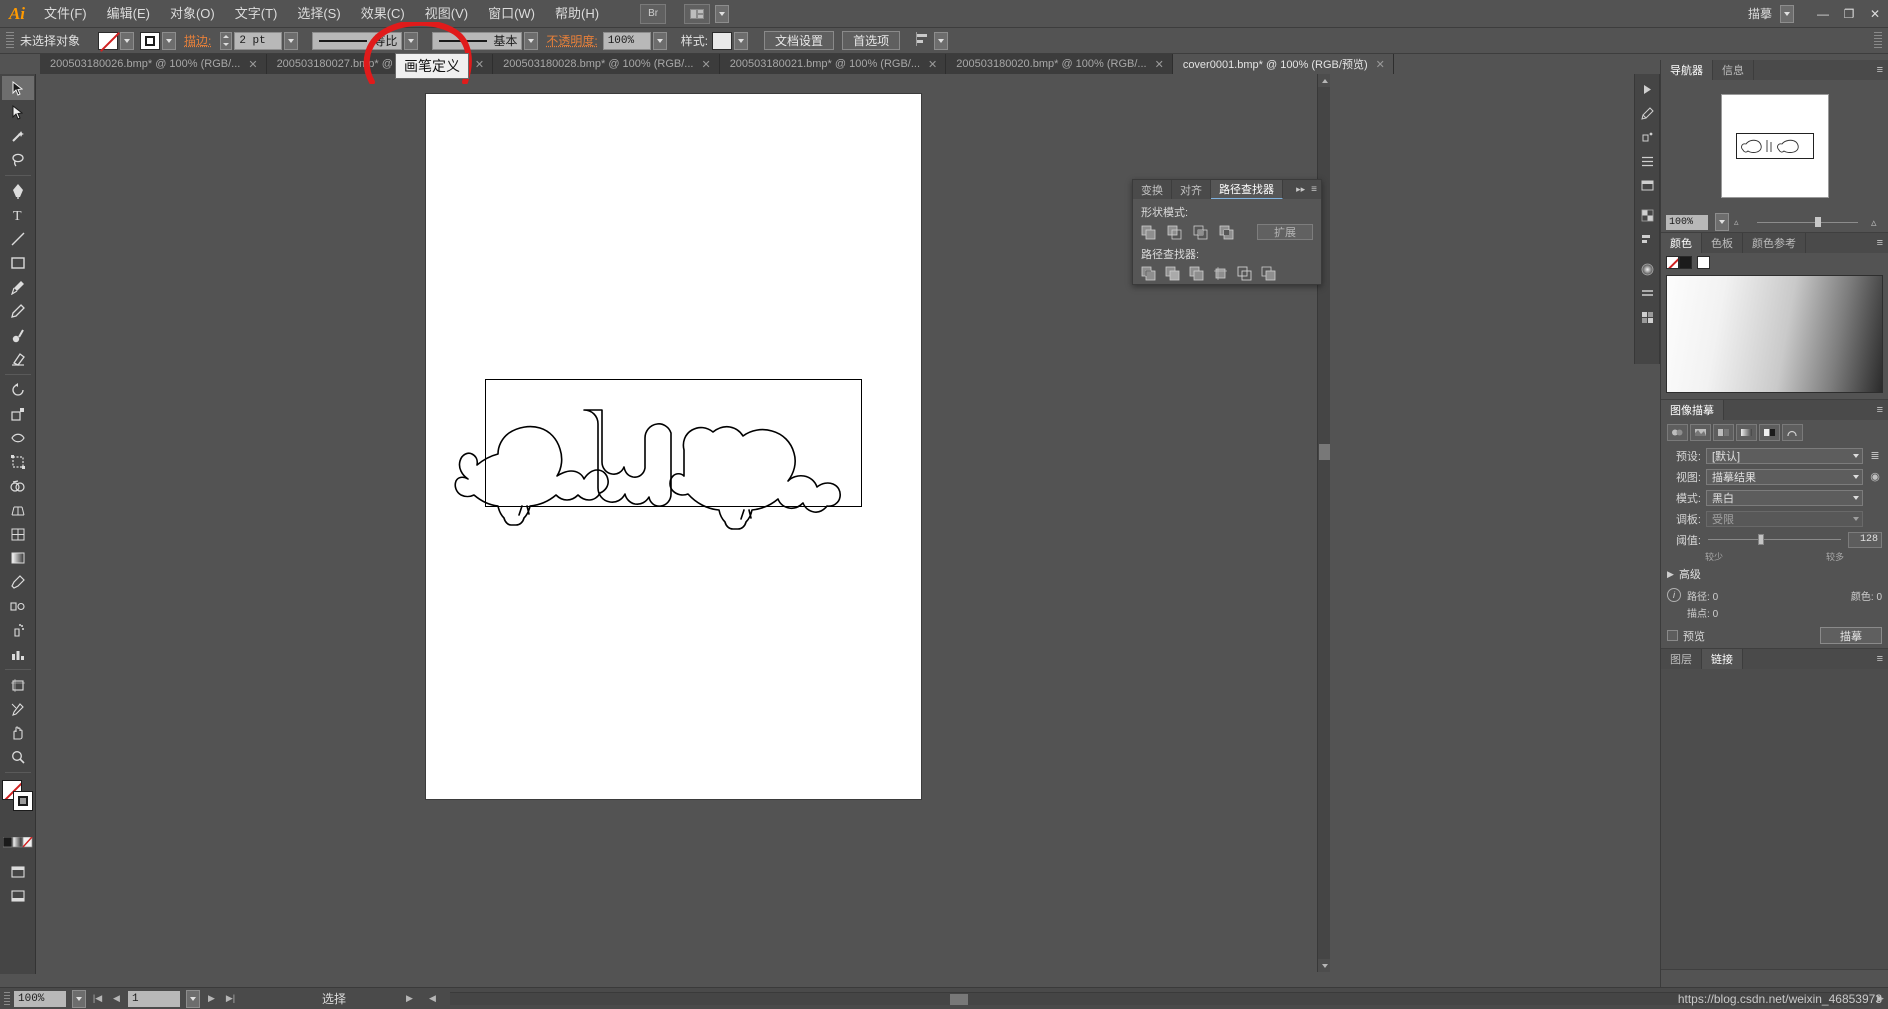  Describe the element at coordinates (1647, 89) in the screenshot. I see `play-icon` at that location.